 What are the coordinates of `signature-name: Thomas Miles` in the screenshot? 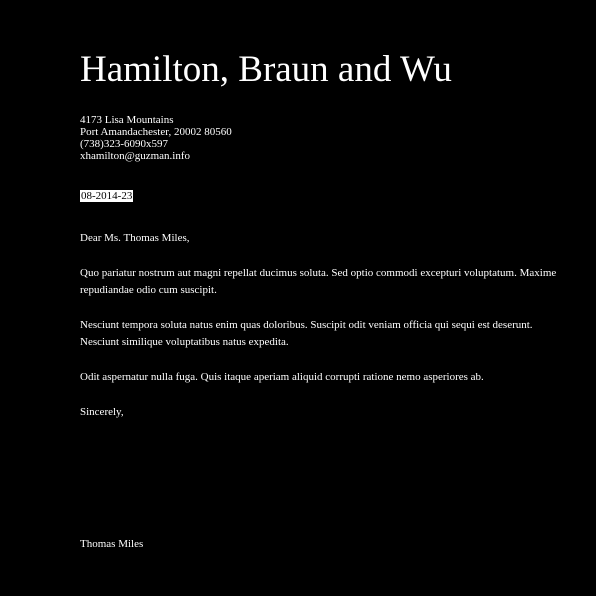 It's located at (112, 544).